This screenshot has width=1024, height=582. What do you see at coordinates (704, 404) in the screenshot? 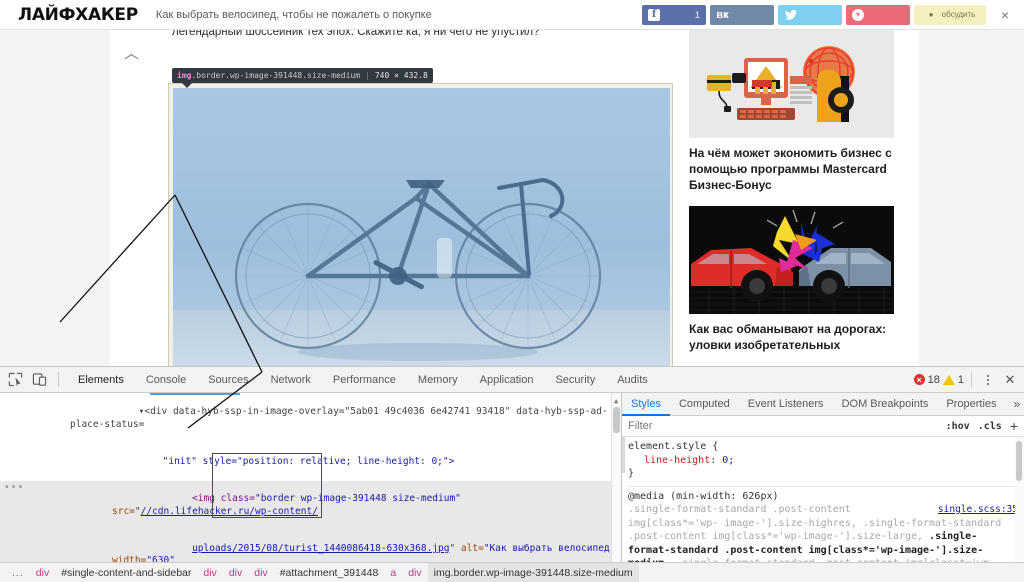
I see `tab-computed: Computed` at bounding box center [704, 404].